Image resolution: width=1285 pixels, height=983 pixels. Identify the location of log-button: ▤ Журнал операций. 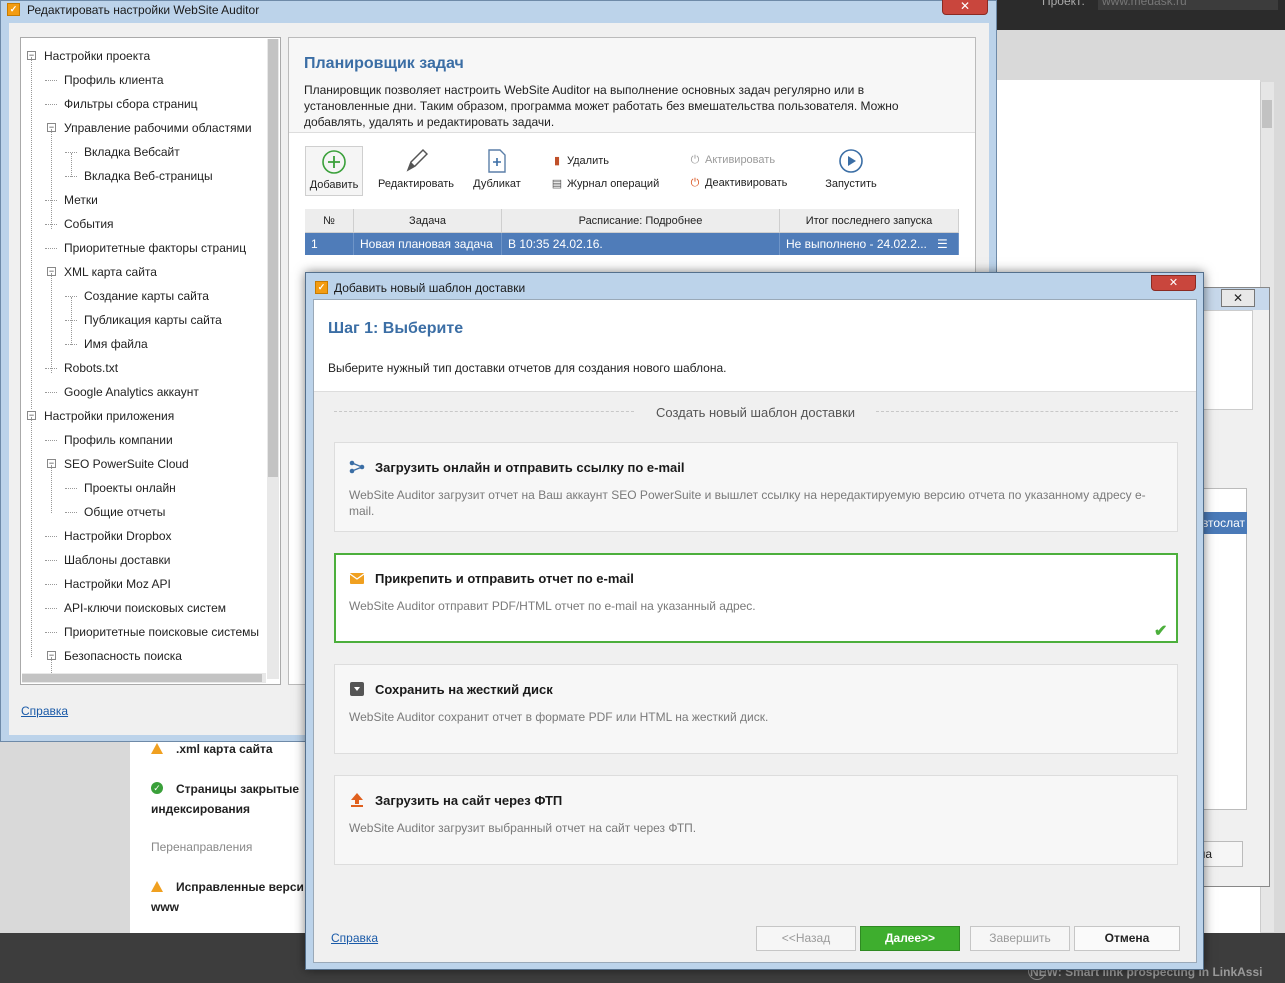
(605, 183).